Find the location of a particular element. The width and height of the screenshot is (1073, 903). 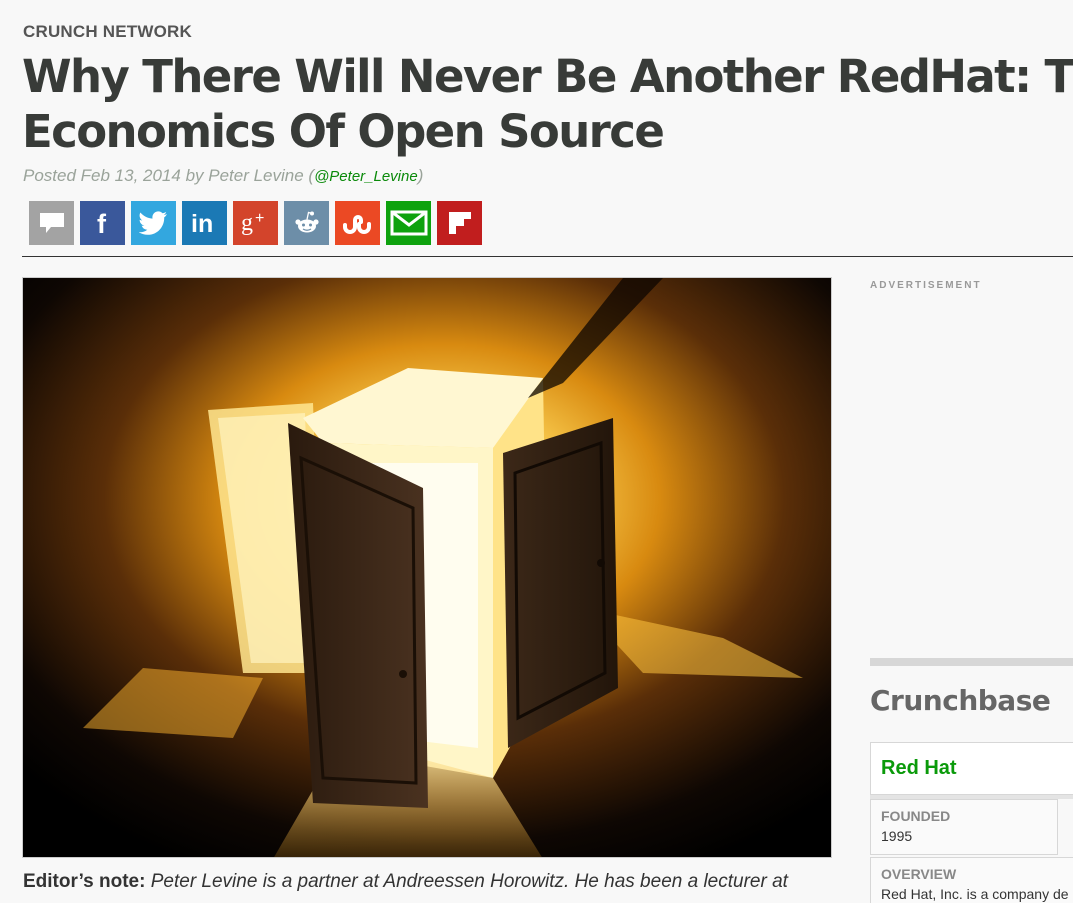

svg-text: f is located at coordinates (102, 223).